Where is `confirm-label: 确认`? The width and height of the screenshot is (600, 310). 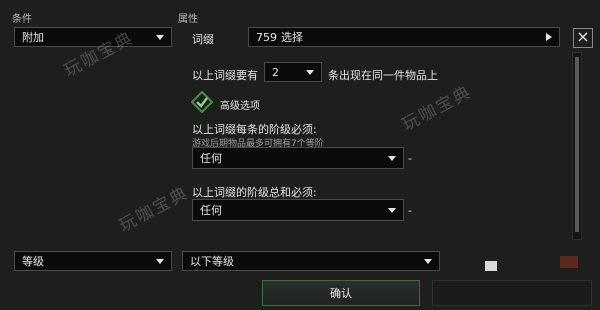 confirm-label: 确认 is located at coordinates (341, 293).